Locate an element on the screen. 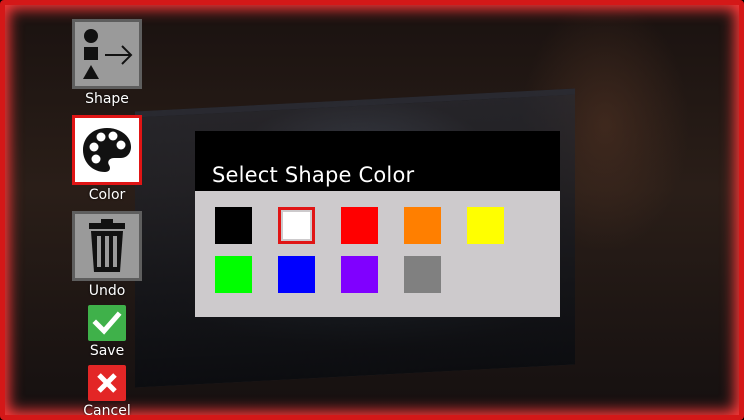 The image size is (744, 420). cancel-tool: Cancel is located at coordinates (107, 392).